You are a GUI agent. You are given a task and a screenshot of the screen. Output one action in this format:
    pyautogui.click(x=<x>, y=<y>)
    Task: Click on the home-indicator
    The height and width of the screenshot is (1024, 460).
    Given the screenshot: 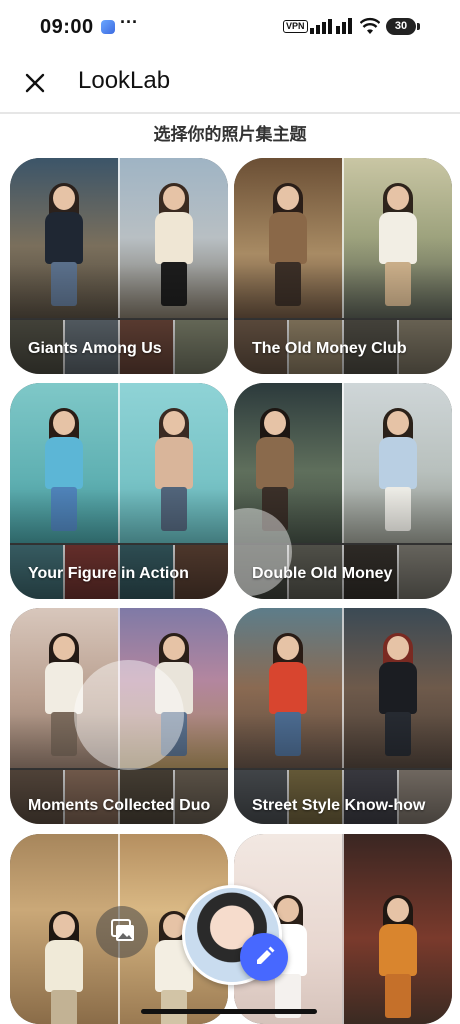 What is the action you would take?
    pyautogui.click(x=229, y=1011)
    